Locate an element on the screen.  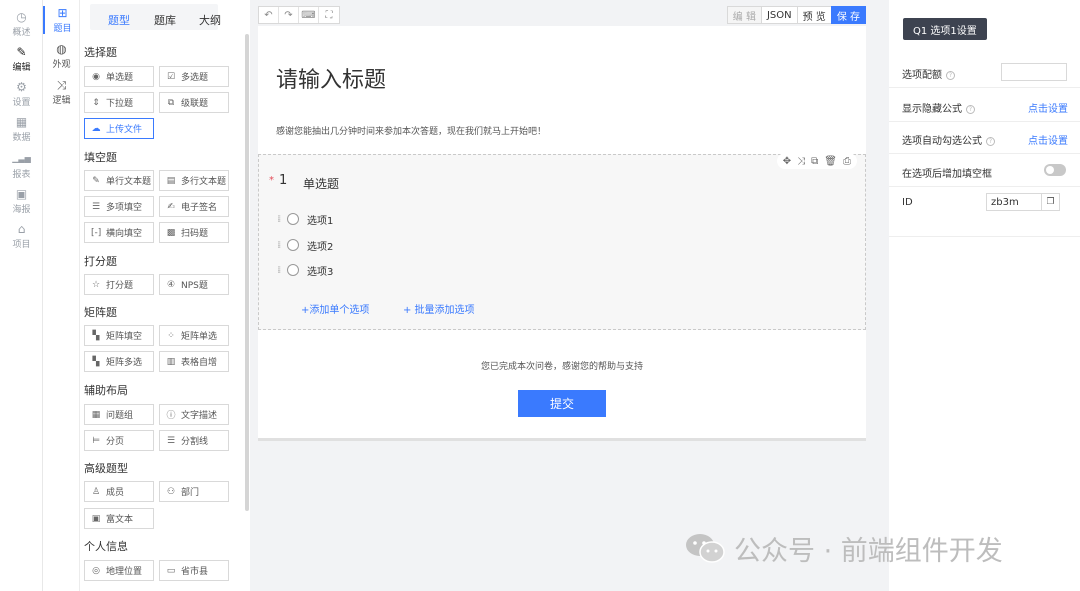
home-icon: ⌂ is located at coordinates (21, 229).